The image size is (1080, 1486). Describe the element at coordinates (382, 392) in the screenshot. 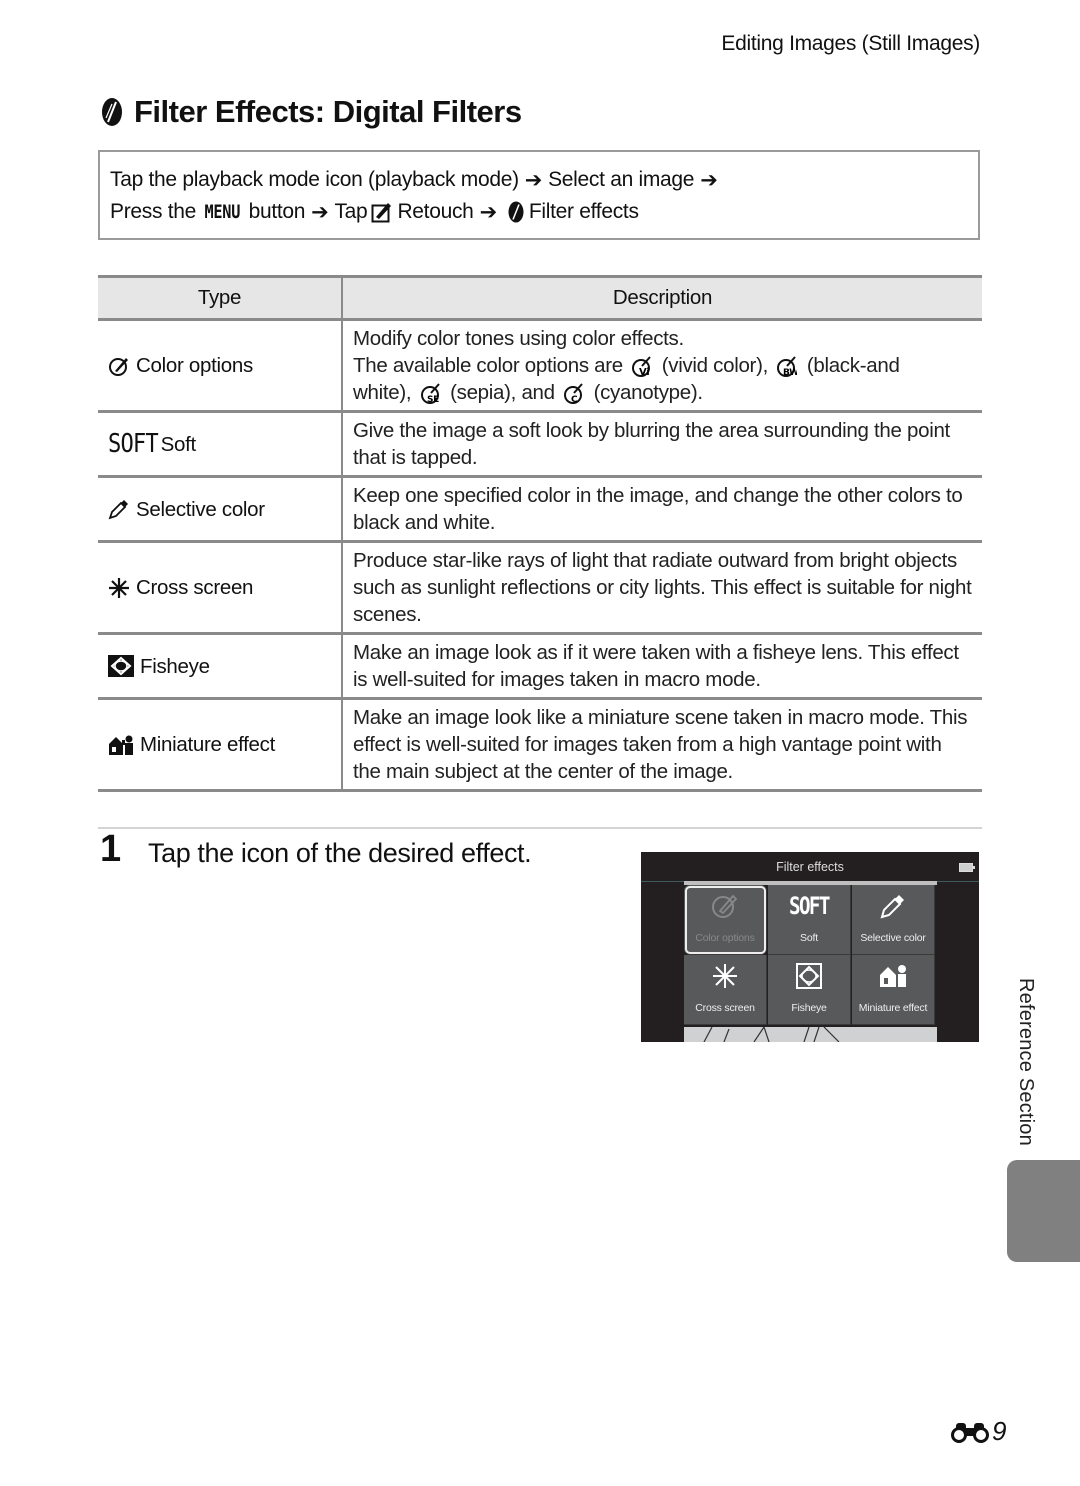

I see `description-text: white),` at that location.